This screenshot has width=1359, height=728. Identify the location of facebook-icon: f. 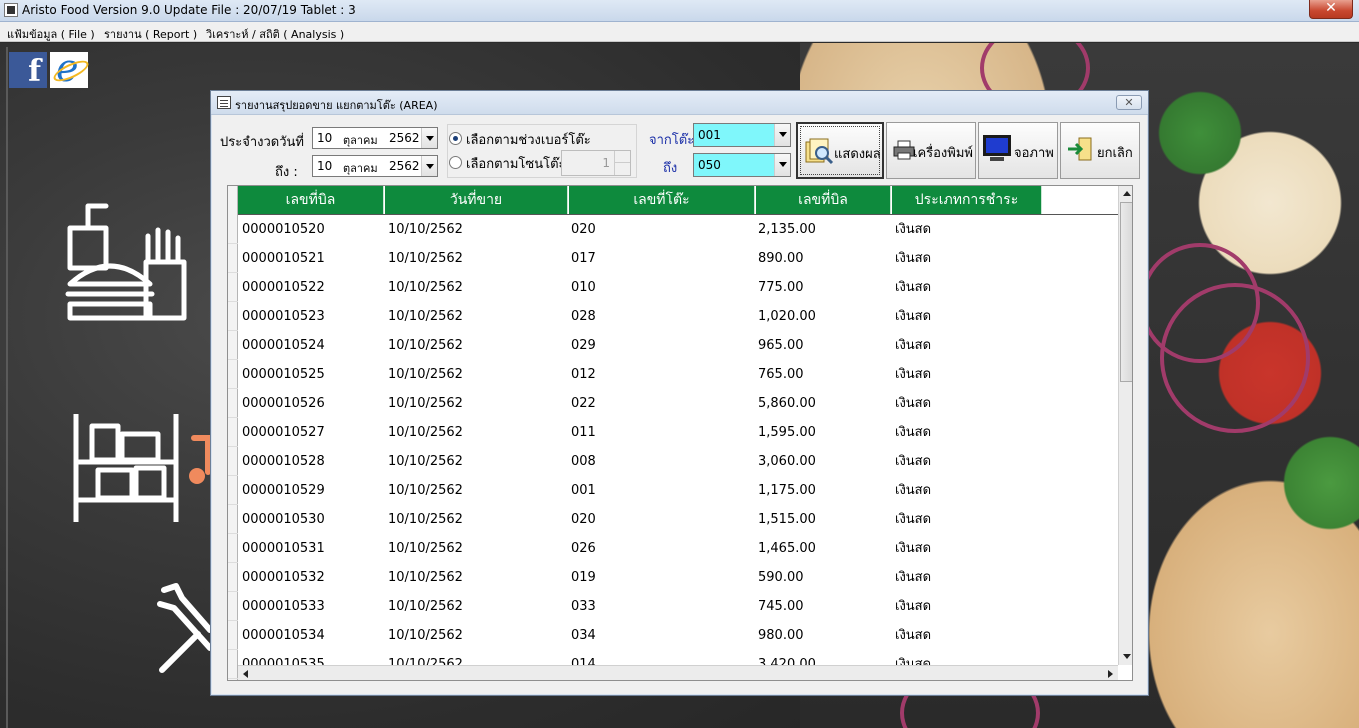
(28, 70).